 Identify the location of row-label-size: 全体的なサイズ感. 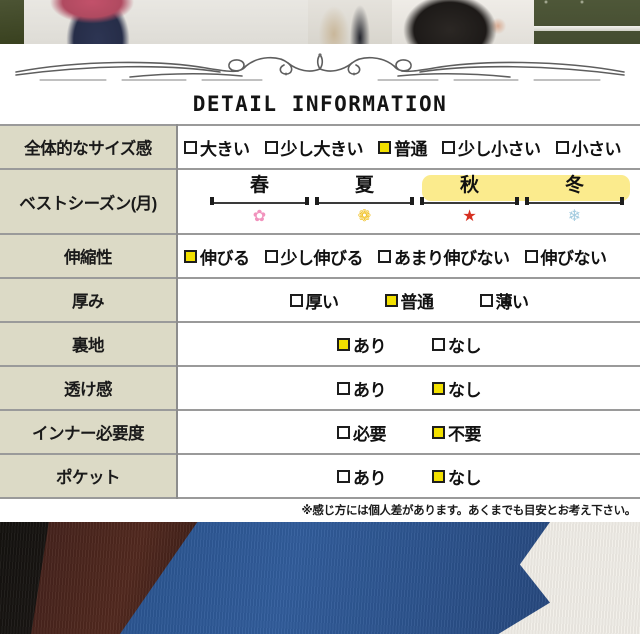
(89, 147).